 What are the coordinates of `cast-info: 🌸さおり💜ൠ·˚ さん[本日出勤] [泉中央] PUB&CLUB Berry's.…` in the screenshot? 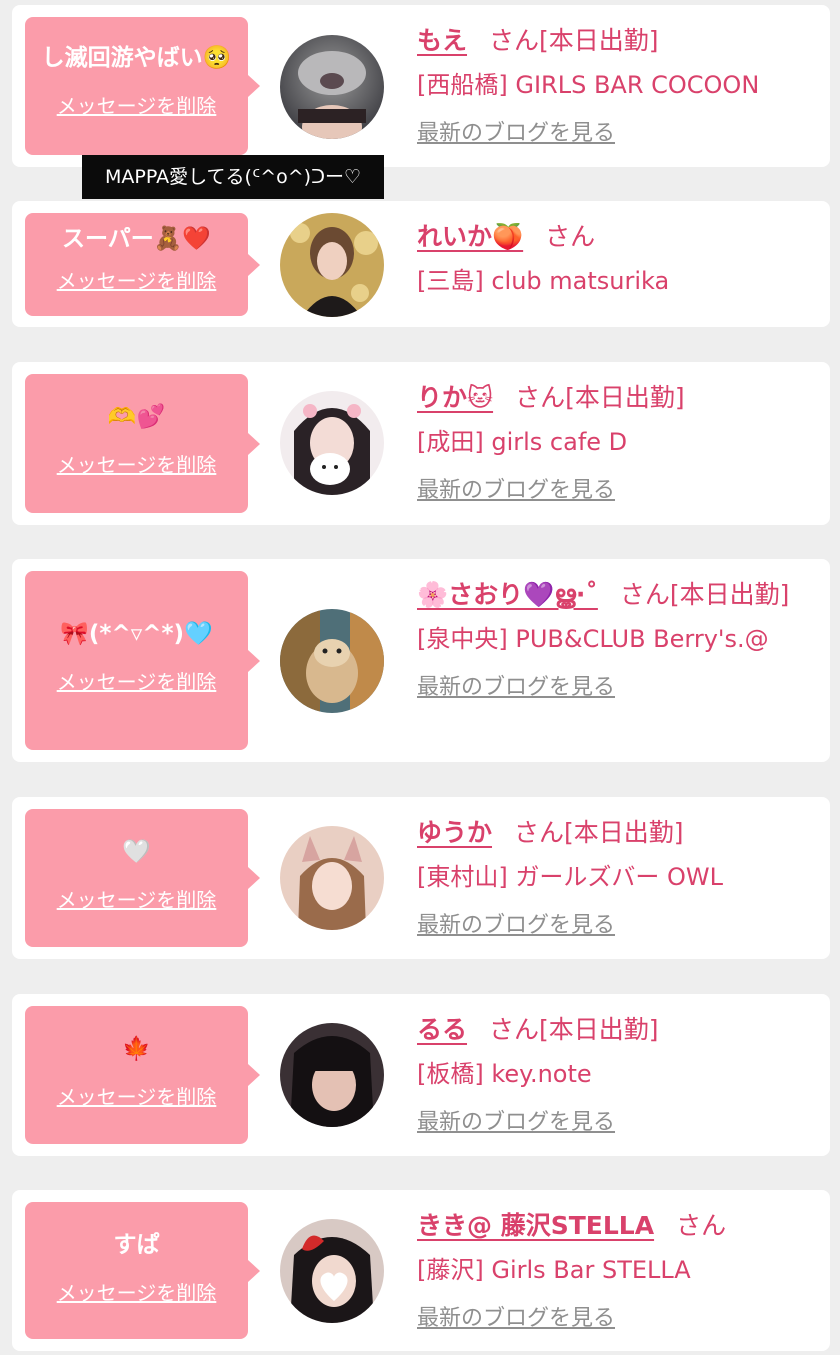 It's located at (613, 638).